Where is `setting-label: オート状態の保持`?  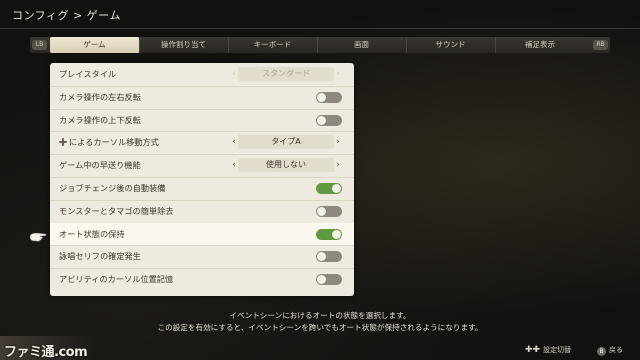
setting-label: オート状態の保持 is located at coordinates (92, 233).